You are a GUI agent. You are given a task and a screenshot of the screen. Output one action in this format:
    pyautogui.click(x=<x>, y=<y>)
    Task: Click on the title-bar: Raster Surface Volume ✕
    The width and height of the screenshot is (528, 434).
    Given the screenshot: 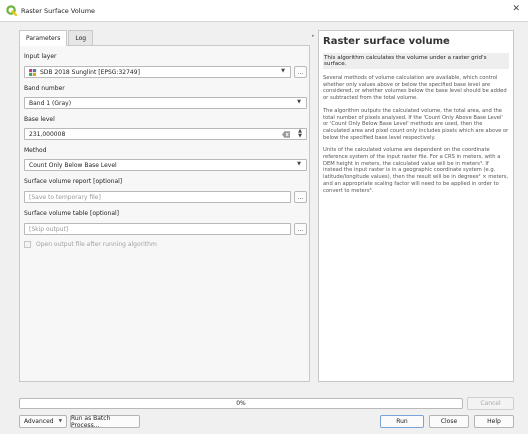 What is the action you would take?
    pyautogui.click(x=264, y=11)
    